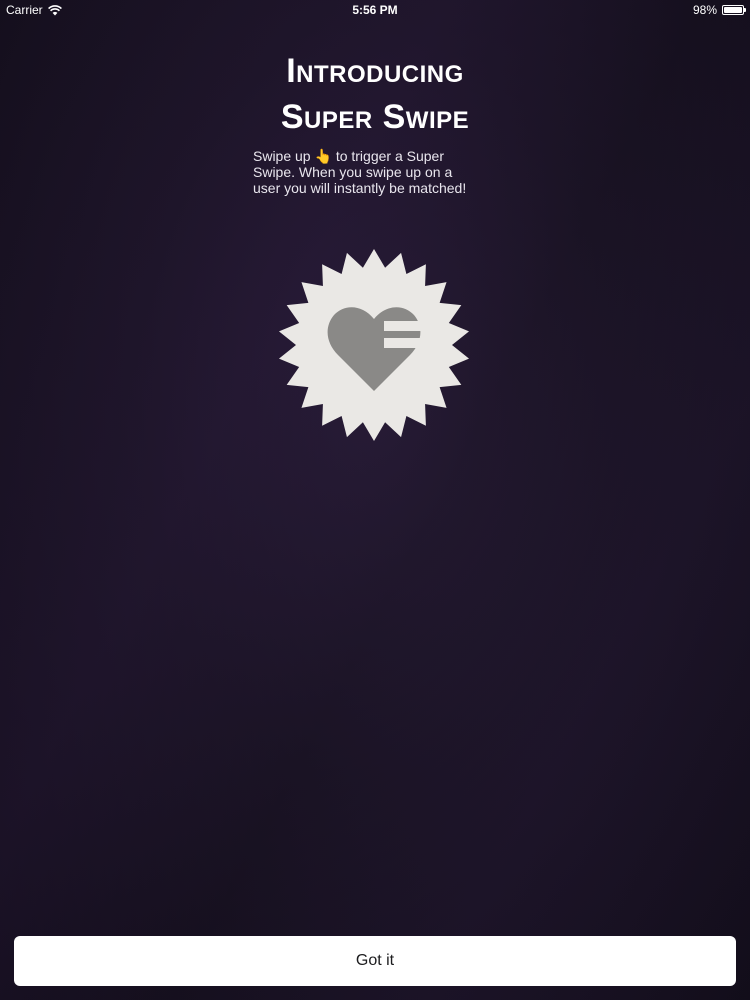  I want to click on pointing-up-icon: 👆, so click(323, 156).